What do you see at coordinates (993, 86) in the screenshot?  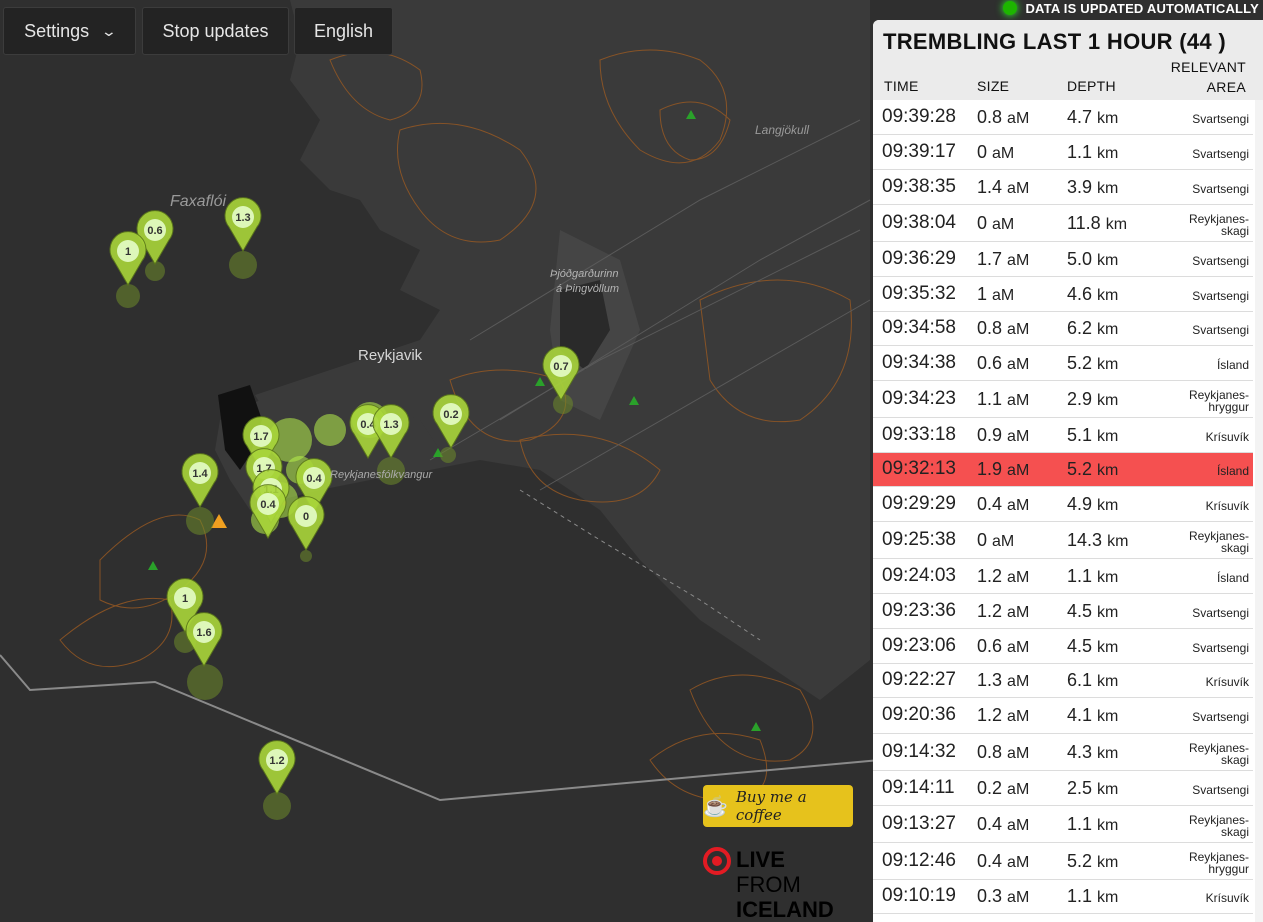 I see `column-header-size: SIZE` at bounding box center [993, 86].